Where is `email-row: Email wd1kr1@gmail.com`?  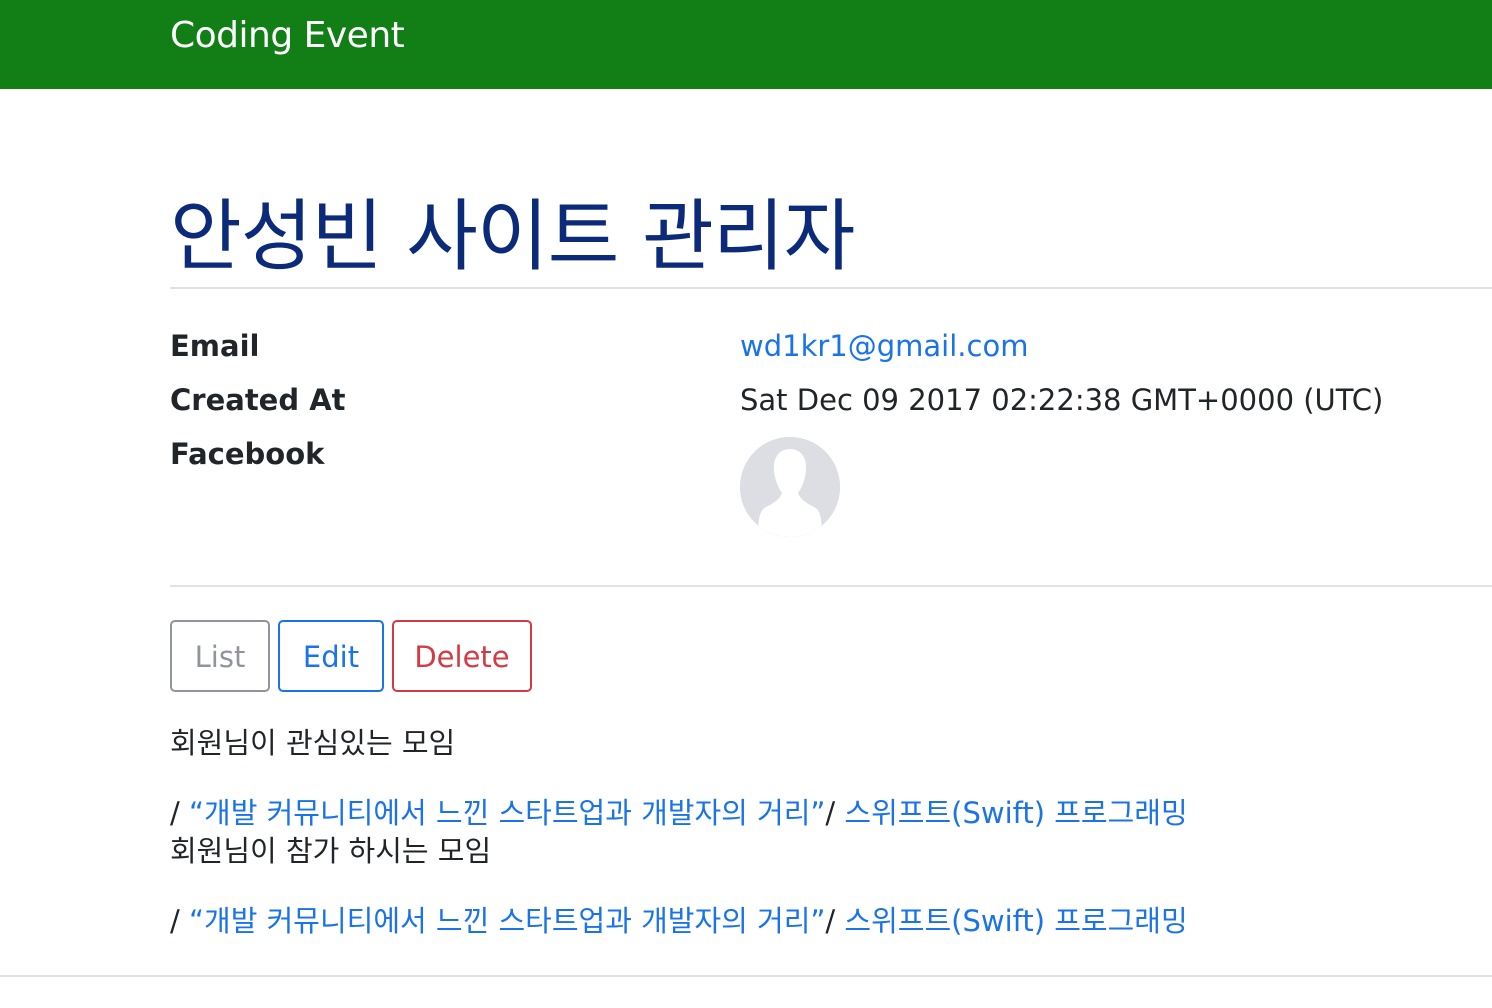 email-row: Email wd1kr1@gmail.com is located at coordinates (831, 346).